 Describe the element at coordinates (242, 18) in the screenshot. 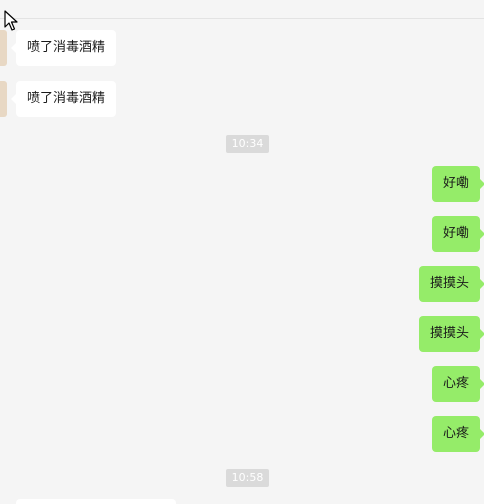

I see `top-divider` at that location.